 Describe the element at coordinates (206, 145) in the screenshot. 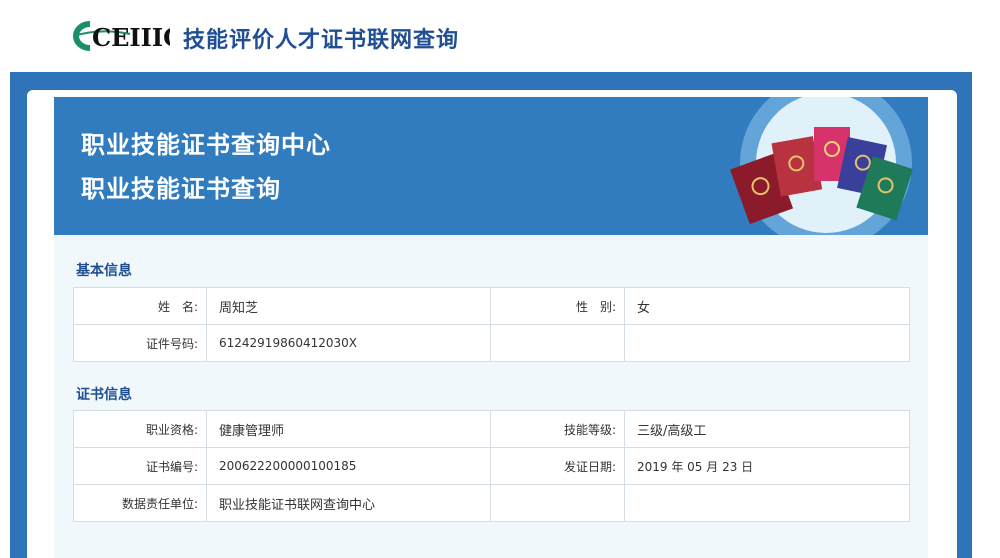

I see `banner-title-primary: 职业技能证书查询中心` at that location.